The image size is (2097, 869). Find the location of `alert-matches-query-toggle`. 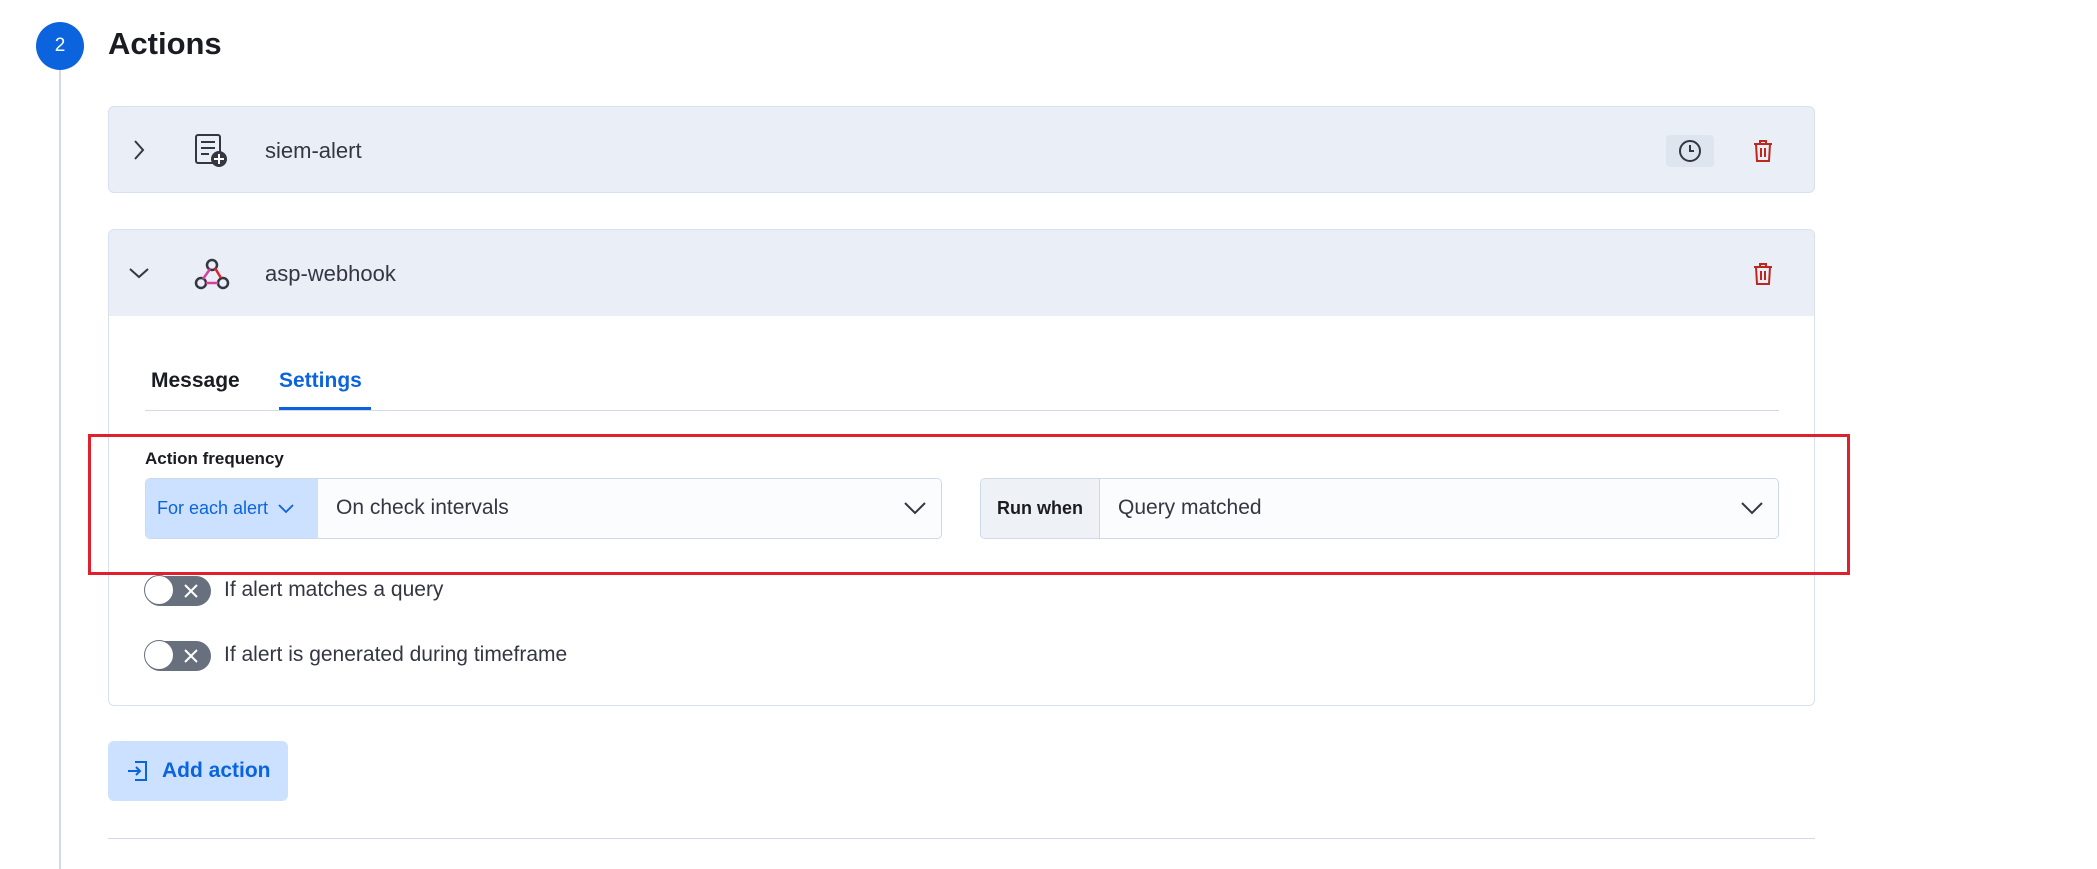

alert-matches-query-toggle is located at coordinates (177, 590).